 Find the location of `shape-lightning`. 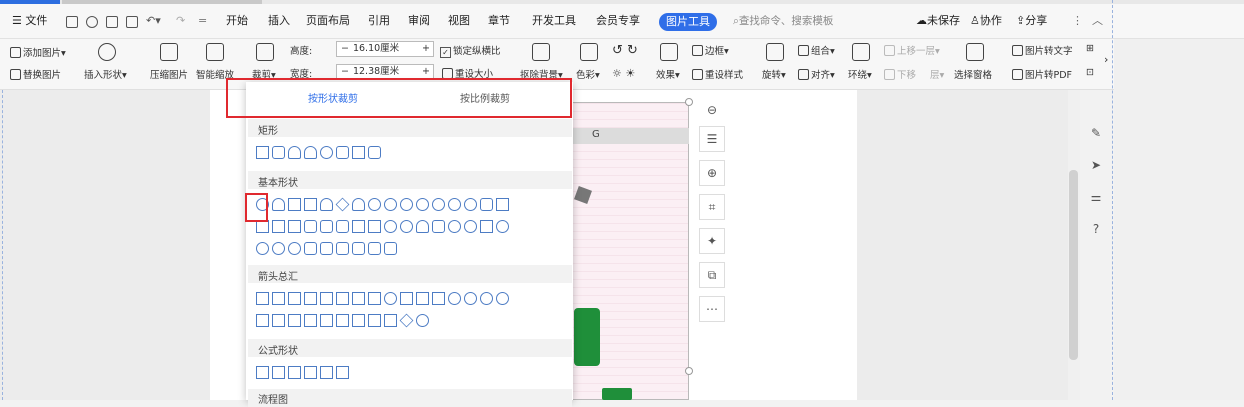

shape-lightning is located at coordinates (486, 226).